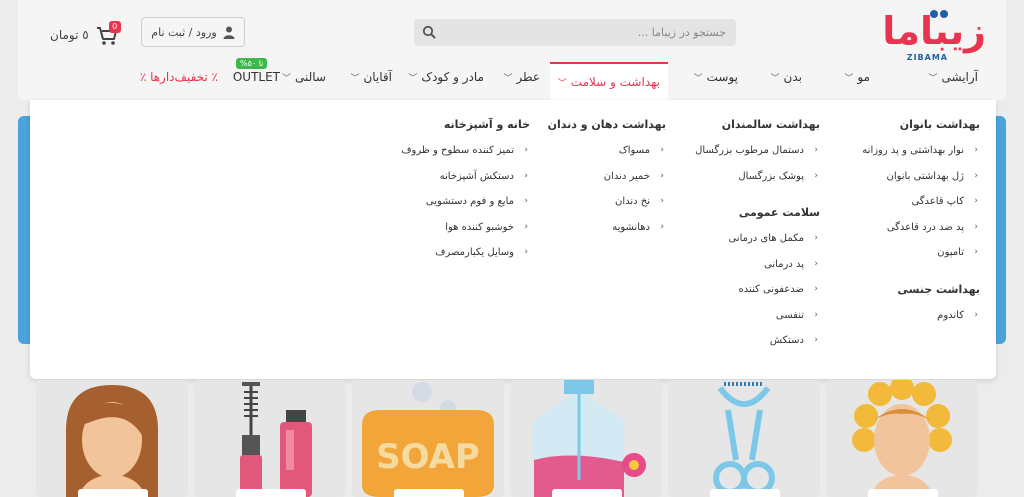 The width and height of the screenshot is (1024, 497). What do you see at coordinates (430, 158) in the screenshot?
I see `menu-item: ‹ تمیز کننده سطوح و ظروف` at bounding box center [430, 158].